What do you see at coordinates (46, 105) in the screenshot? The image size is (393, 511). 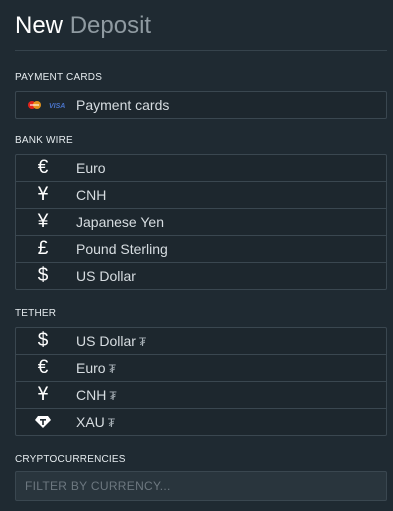 I see `mastercard-visa-icon: VISA` at bounding box center [46, 105].